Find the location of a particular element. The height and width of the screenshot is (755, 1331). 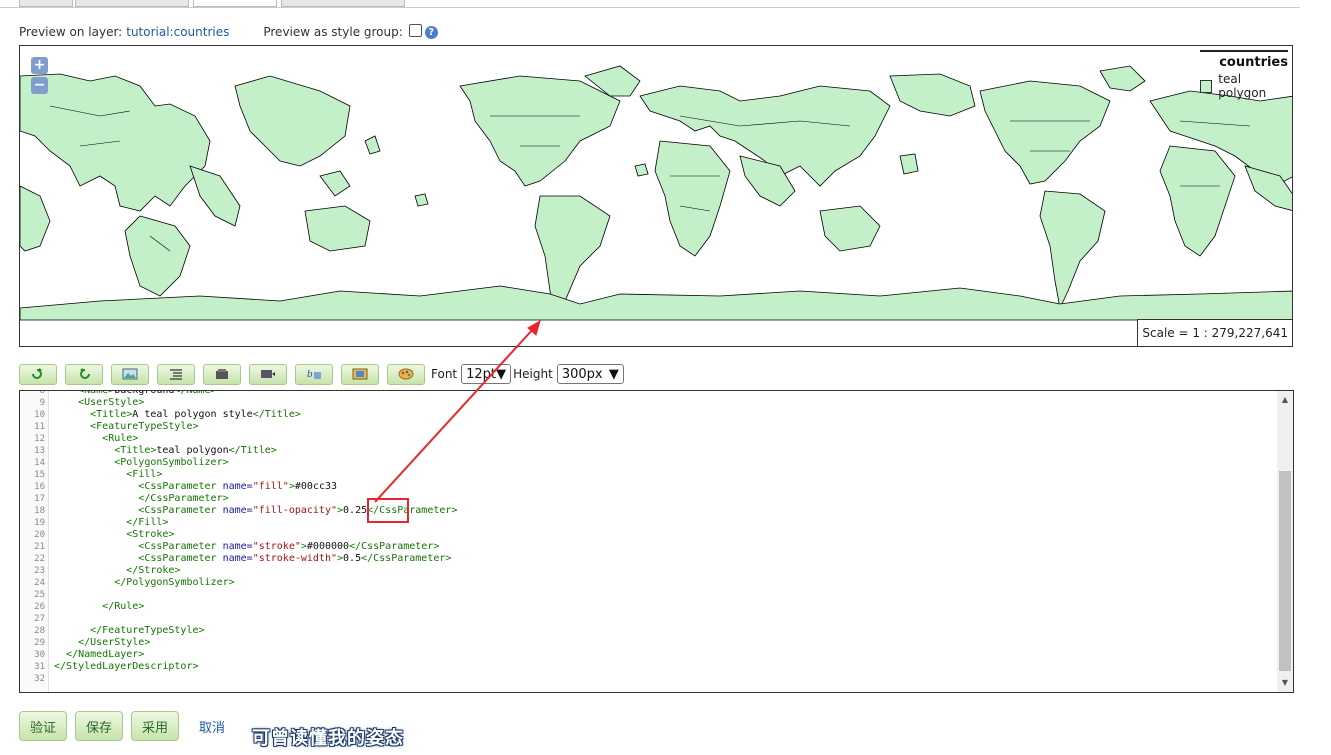

code-token: <UserStyle> is located at coordinates (111, 402).